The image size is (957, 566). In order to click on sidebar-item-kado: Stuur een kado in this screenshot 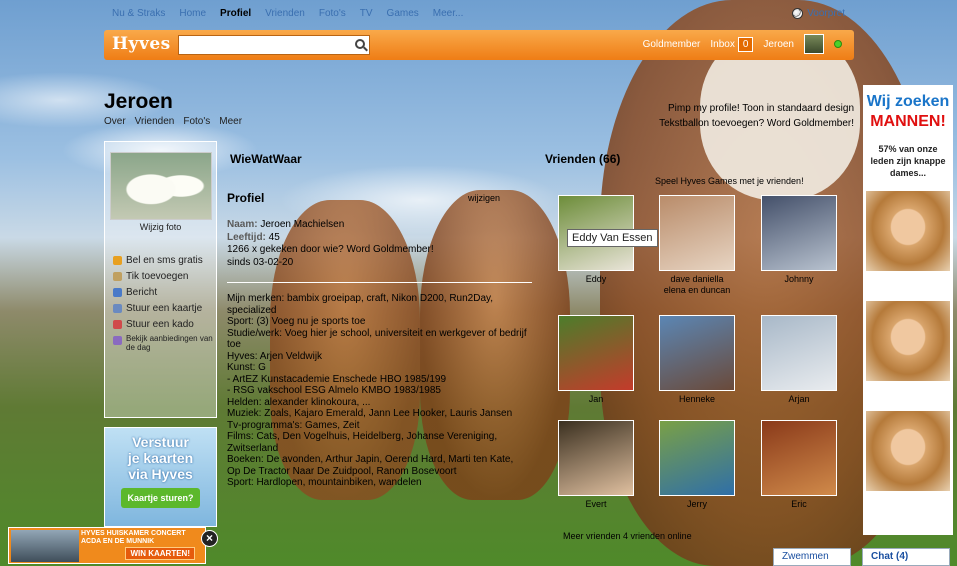, I will do `click(164, 324)`.